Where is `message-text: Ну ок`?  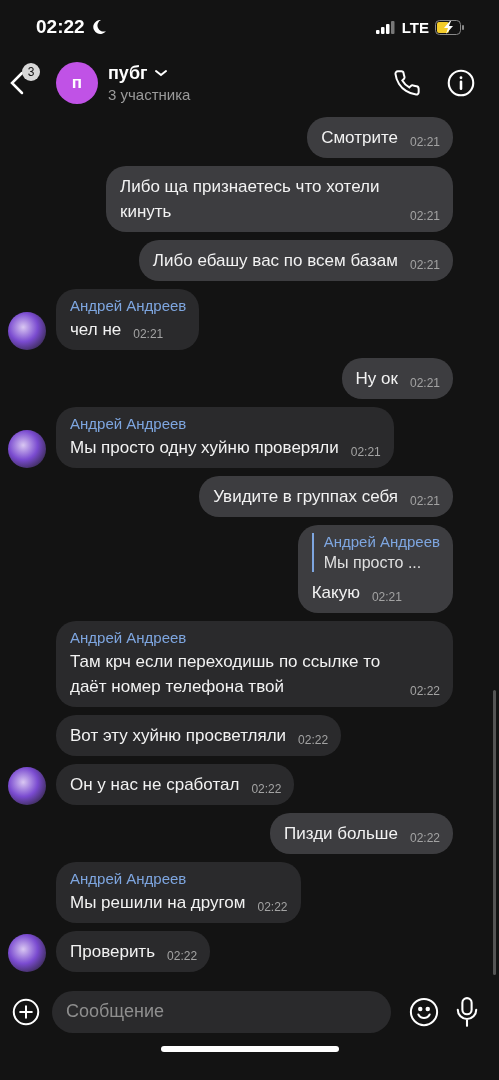
message-text: Ну ок is located at coordinates (376, 379).